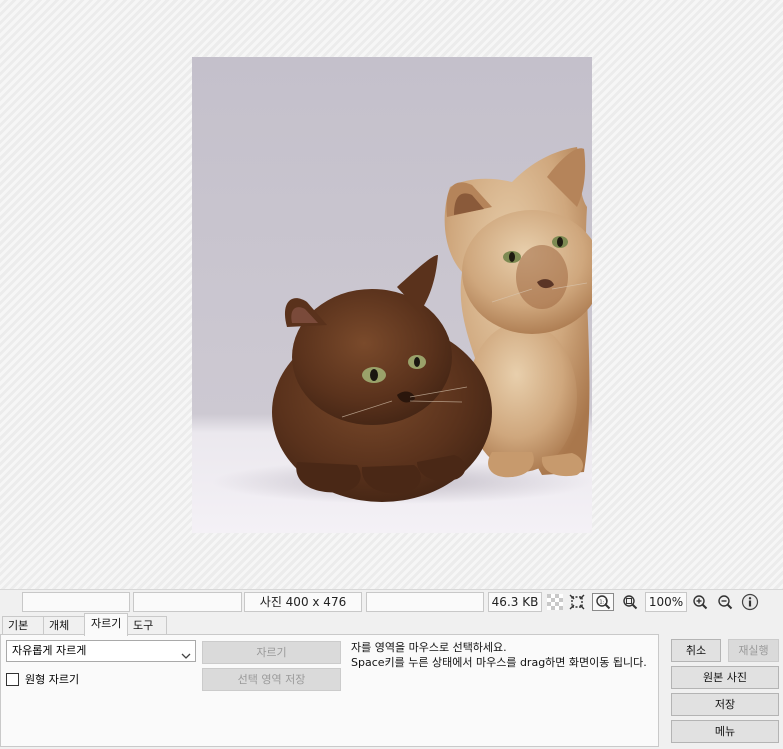 Image resolution: width=783 pixels, height=749 pixels. What do you see at coordinates (753, 650) in the screenshot?
I see `redo-button: 재실행` at bounding box center [753, 650].